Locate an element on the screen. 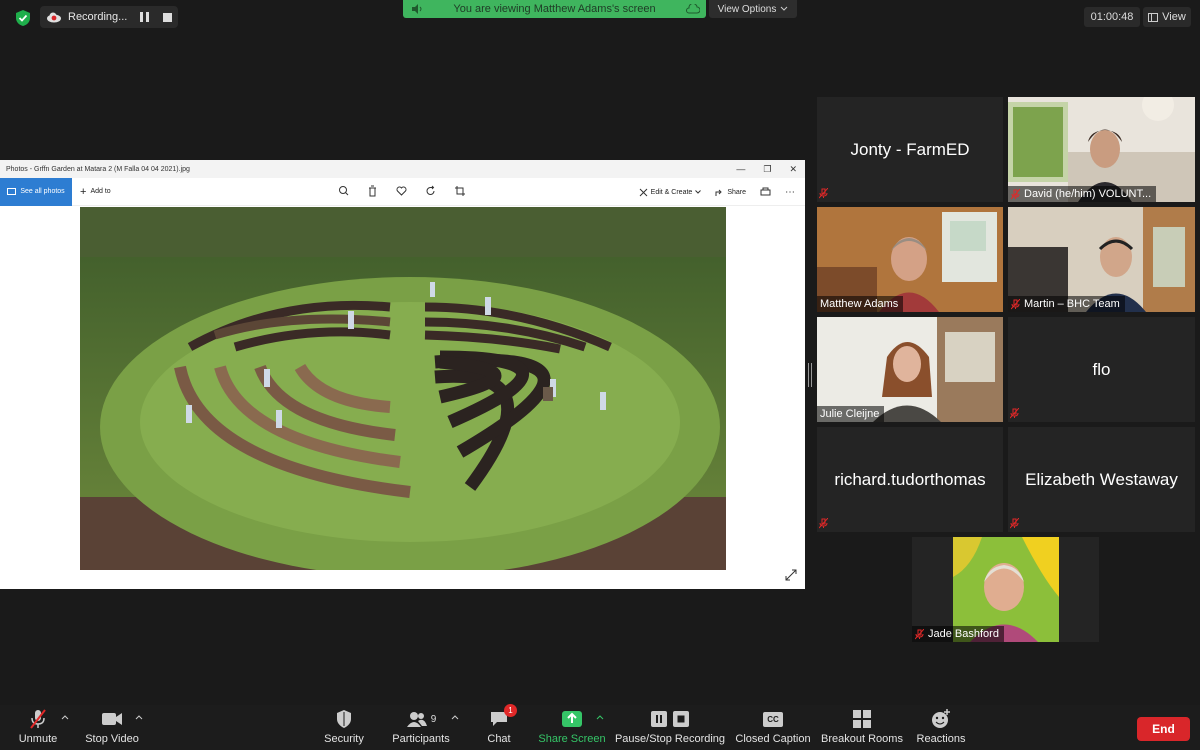 The image size is (1200, 750). expand-icon is located at coordinates (791, 575).